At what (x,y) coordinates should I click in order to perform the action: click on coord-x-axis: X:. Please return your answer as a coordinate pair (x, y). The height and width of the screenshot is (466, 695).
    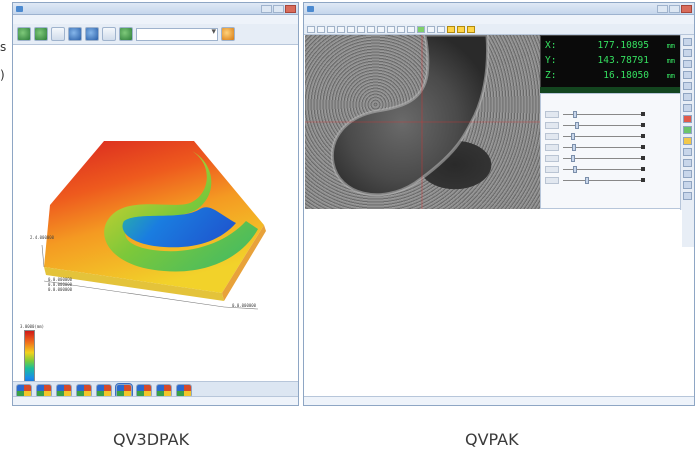
    Looking at the image, I should click on (551, 45).